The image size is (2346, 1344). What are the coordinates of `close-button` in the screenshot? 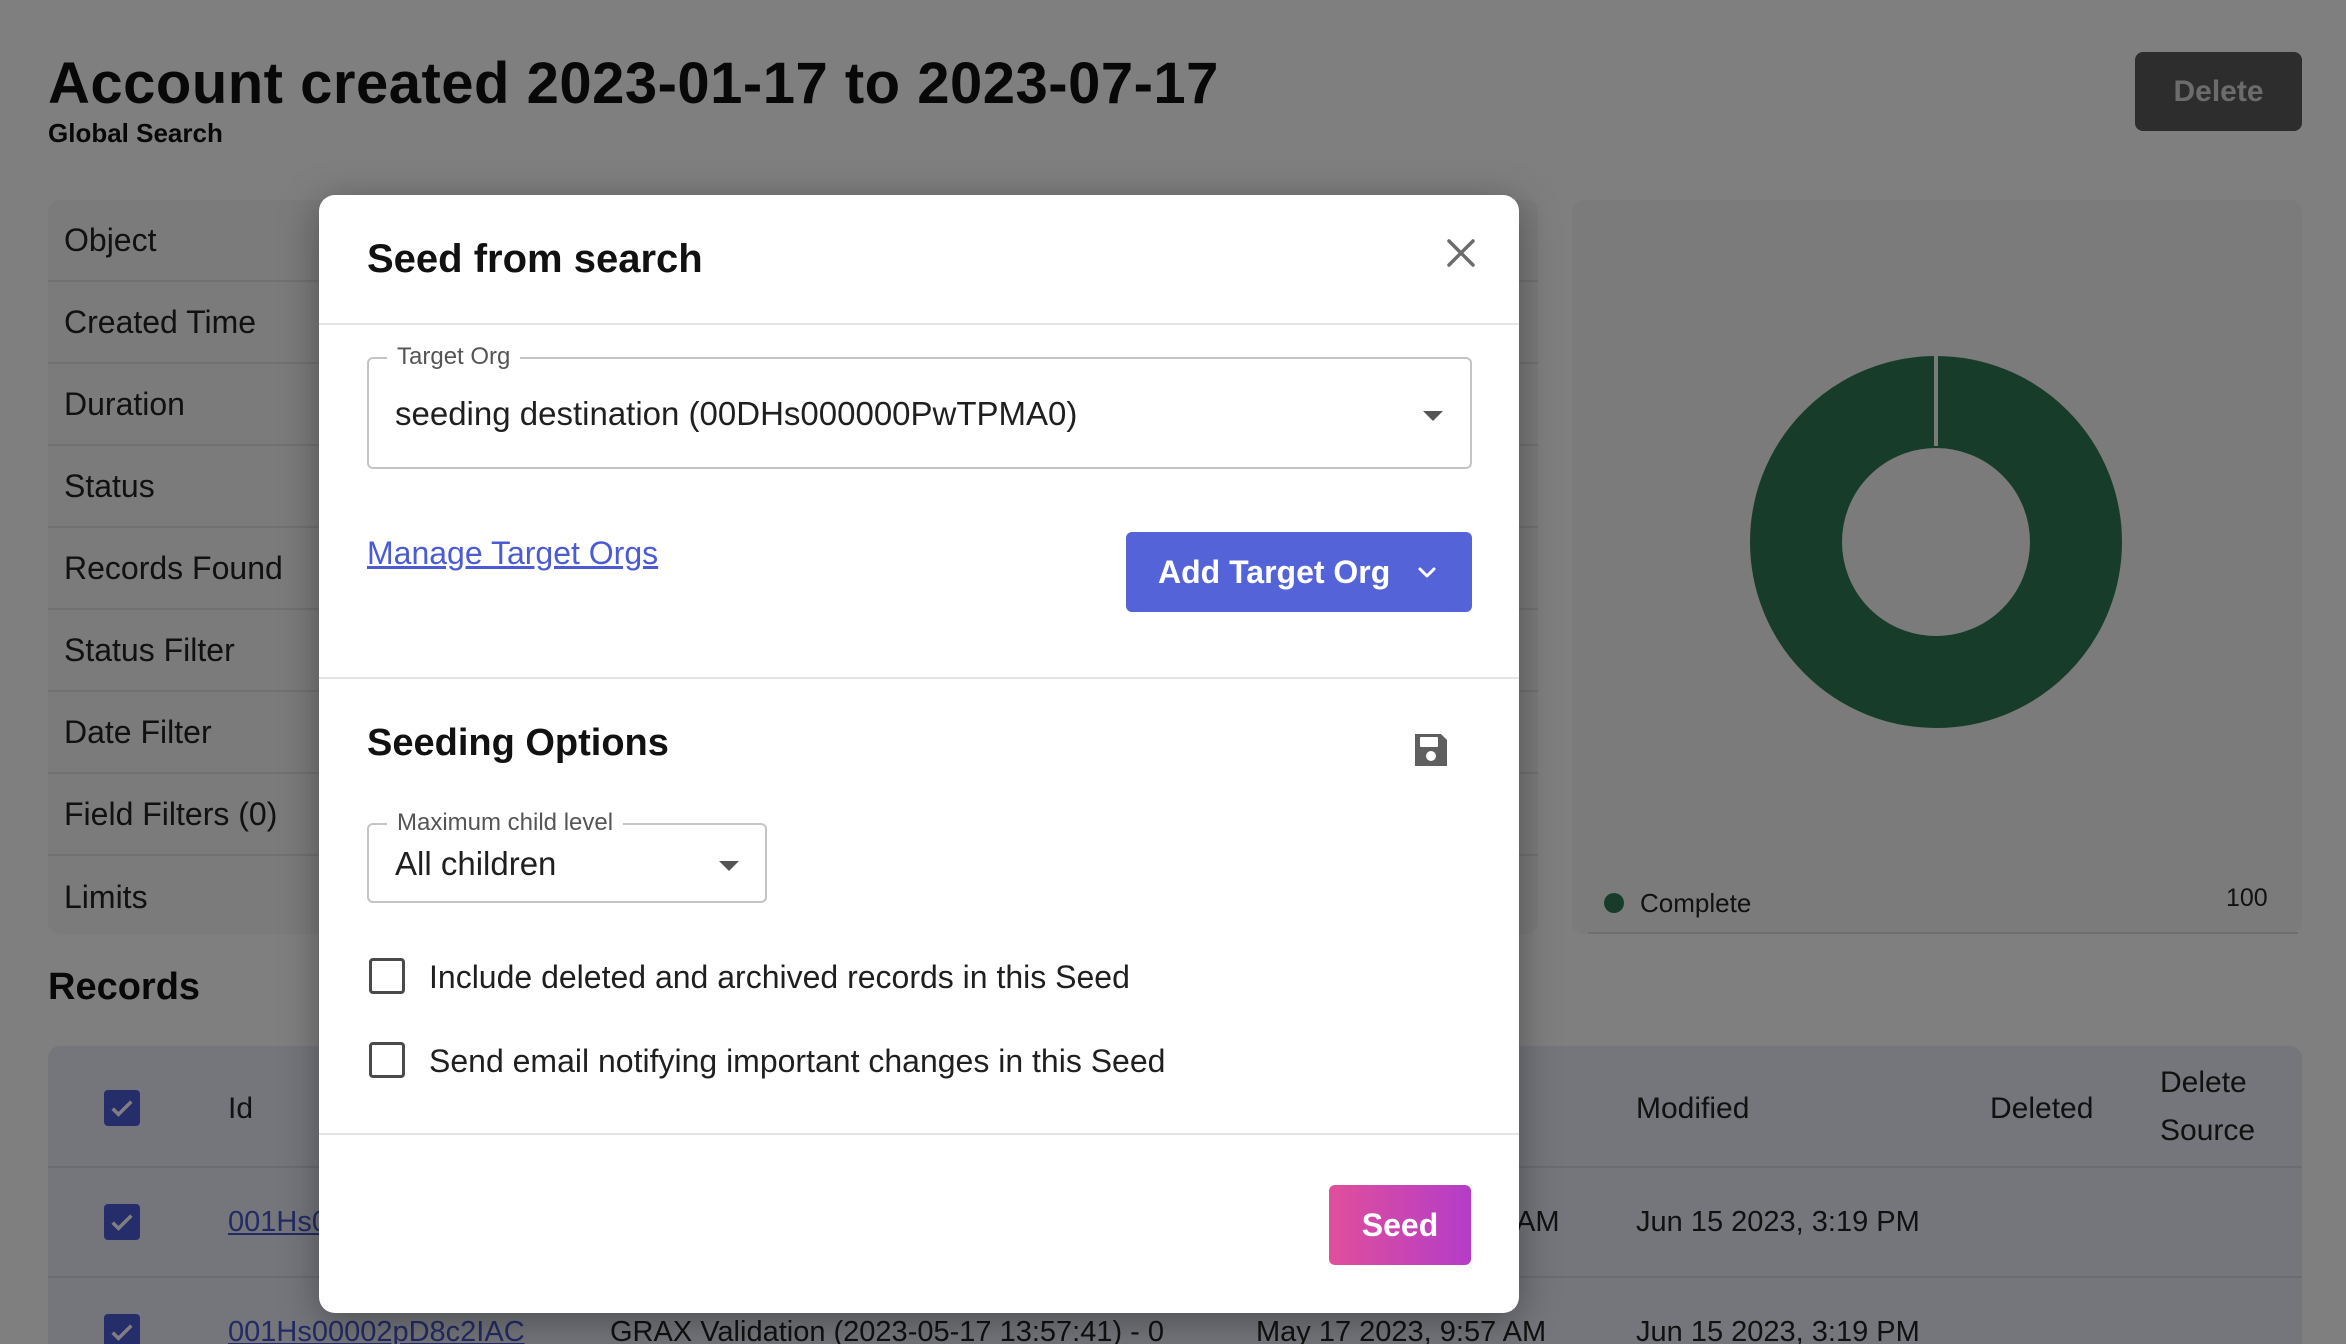 It's located at (1461, 253).